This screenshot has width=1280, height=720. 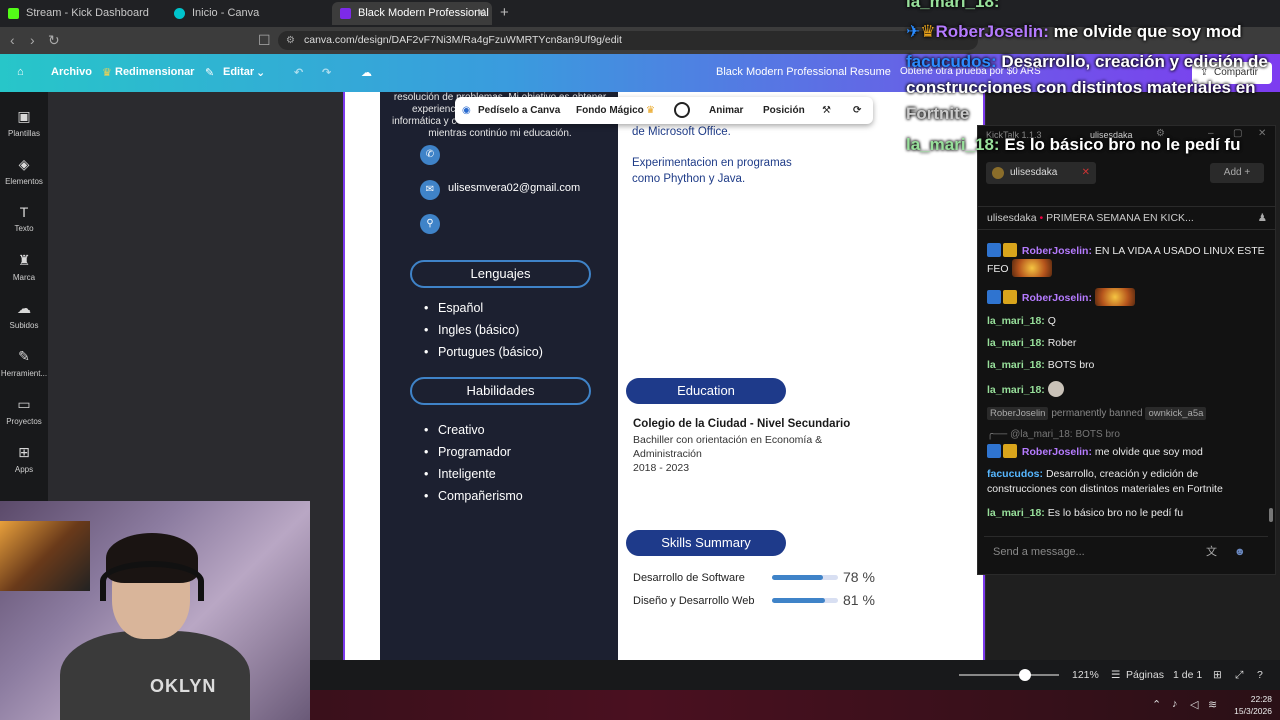 I want to click on translate-icon: 文, so click(x=1211, y=552).